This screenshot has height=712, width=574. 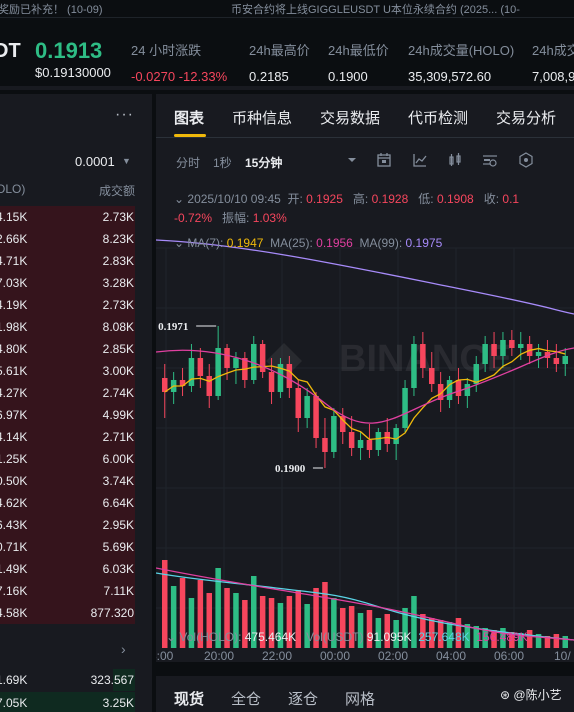 I want to click on tab-coin-info: 币种信息, so click(x=262, y=117).